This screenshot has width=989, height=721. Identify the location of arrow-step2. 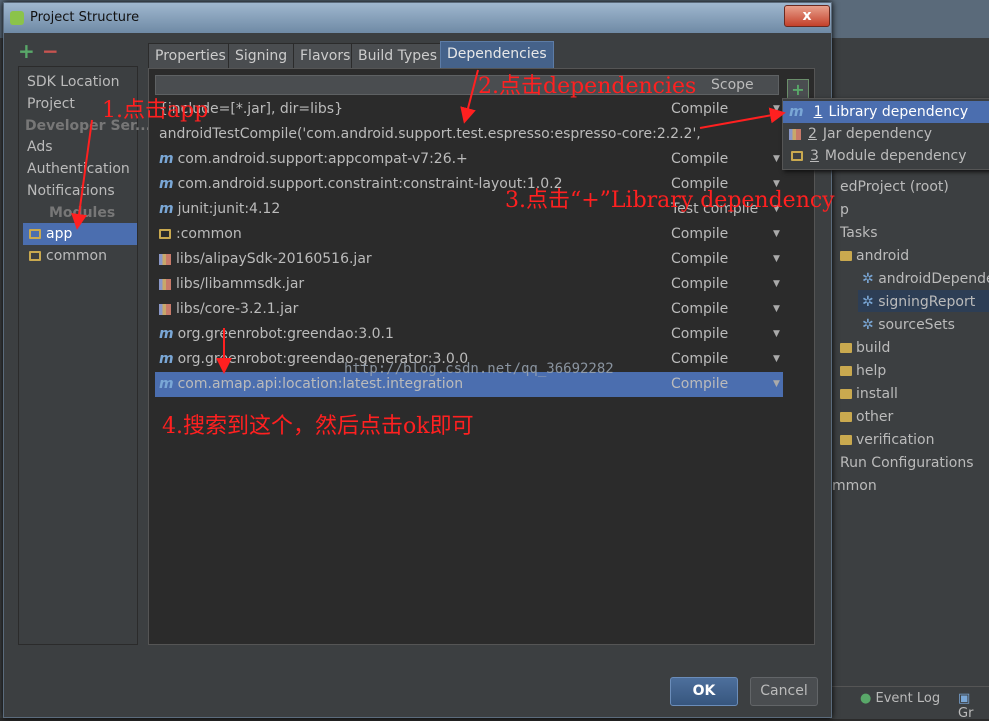
(469, 96).